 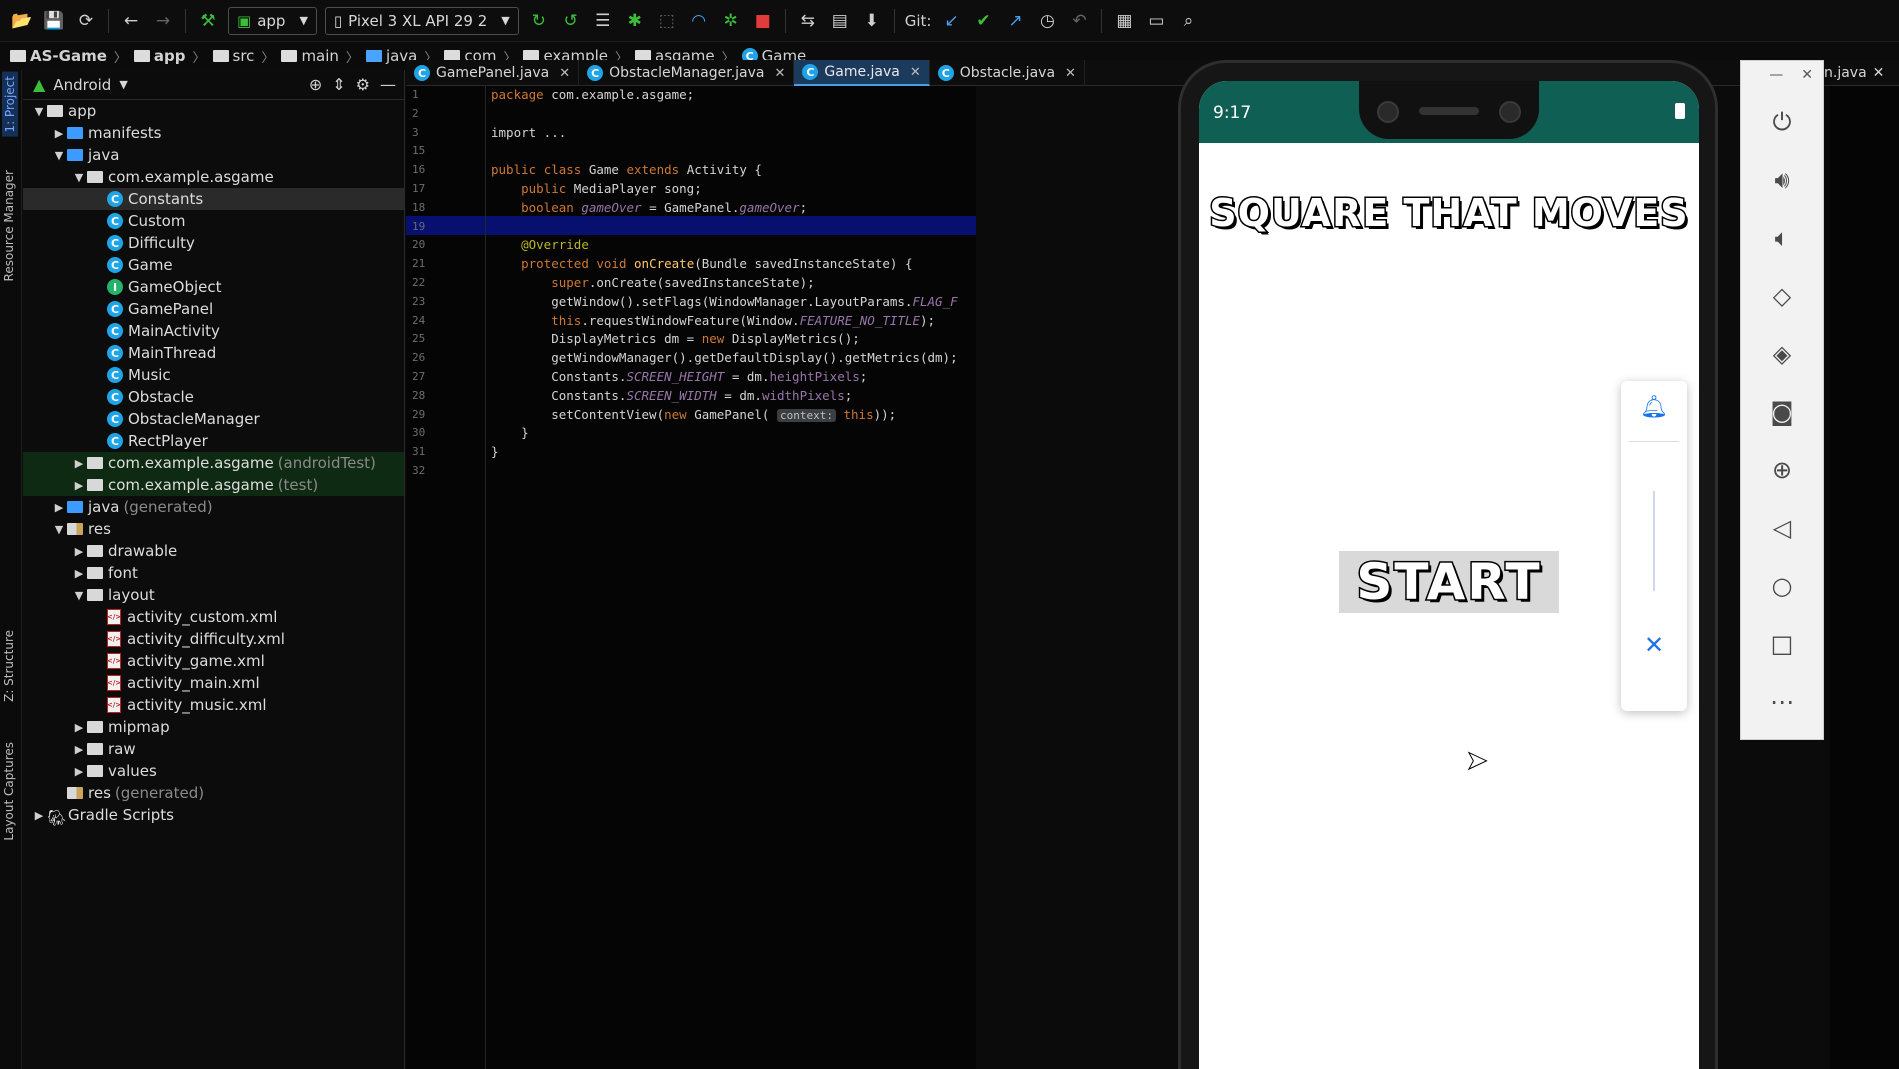 I want to click on forward-icon: →, so click(x=163, y=21).